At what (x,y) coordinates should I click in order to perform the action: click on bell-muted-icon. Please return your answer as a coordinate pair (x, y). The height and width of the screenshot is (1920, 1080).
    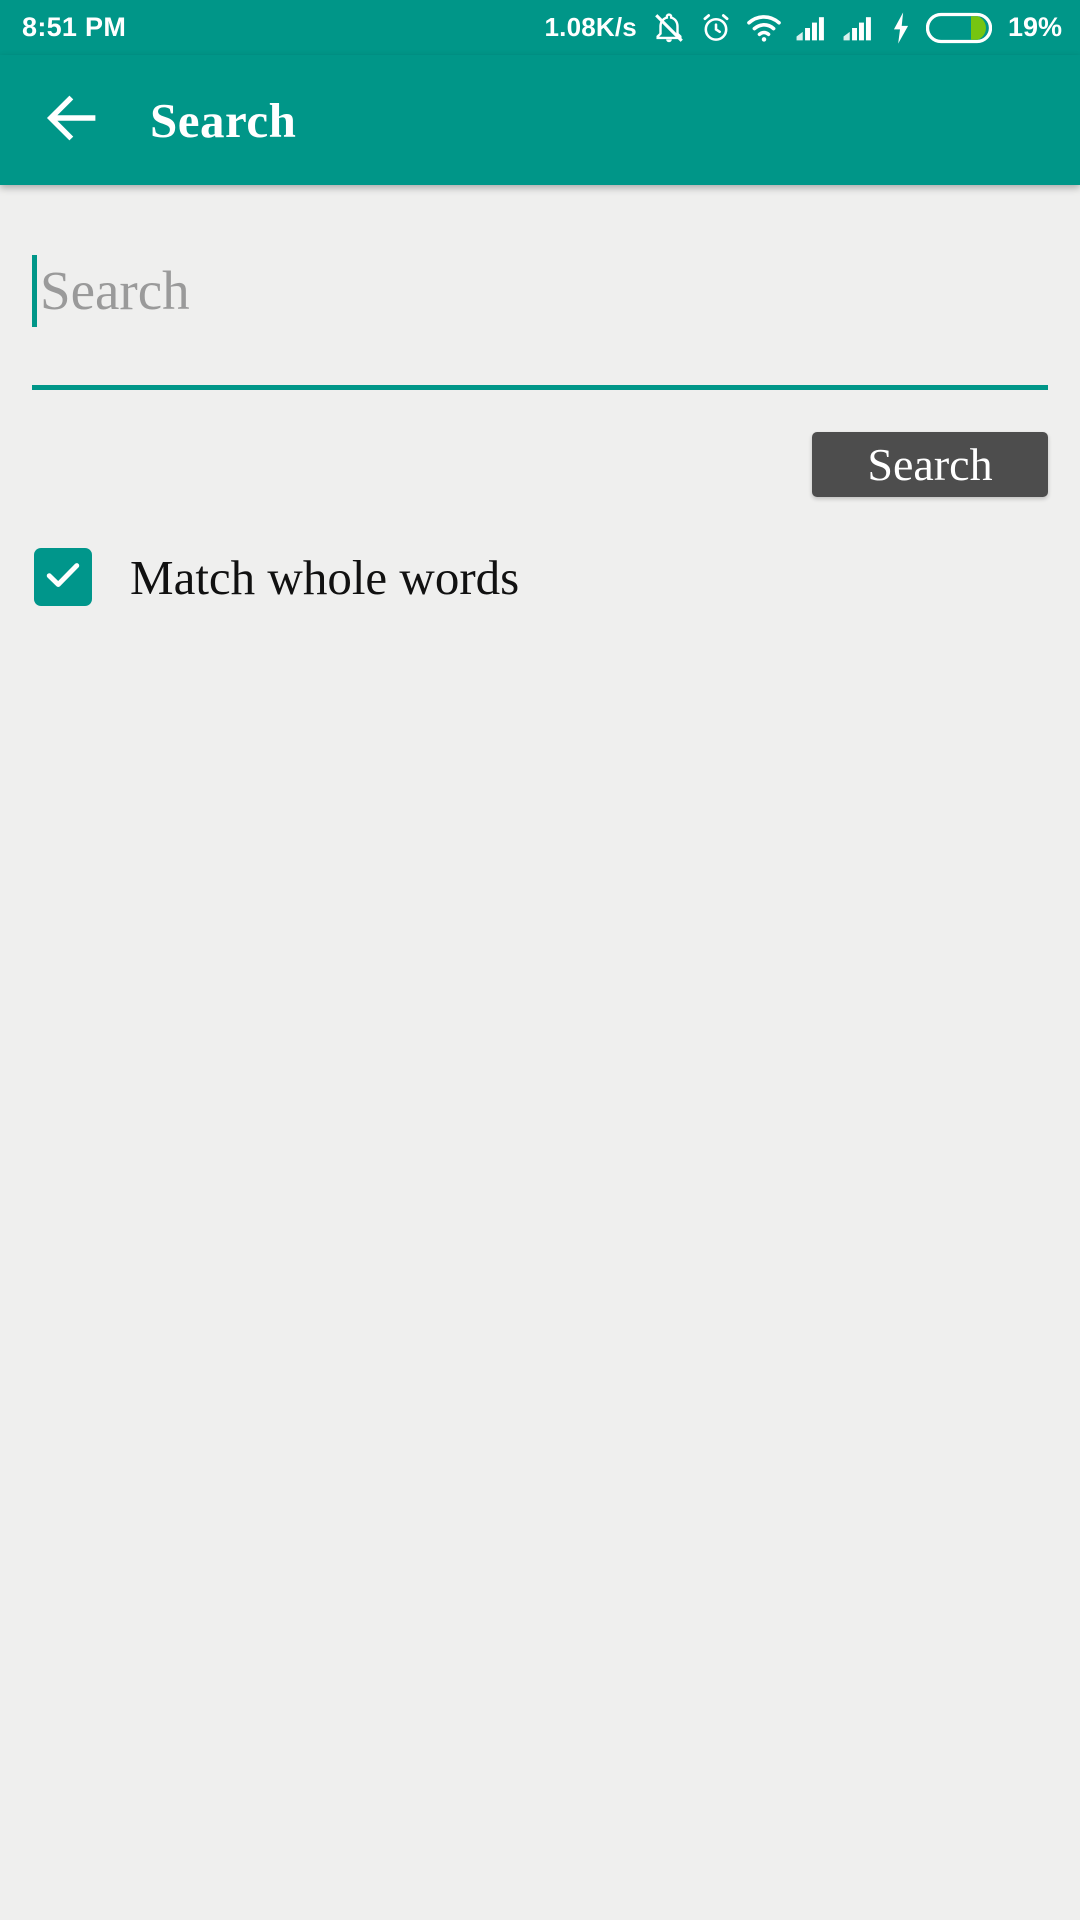
    Looking at the image, I should click on (669, 28).